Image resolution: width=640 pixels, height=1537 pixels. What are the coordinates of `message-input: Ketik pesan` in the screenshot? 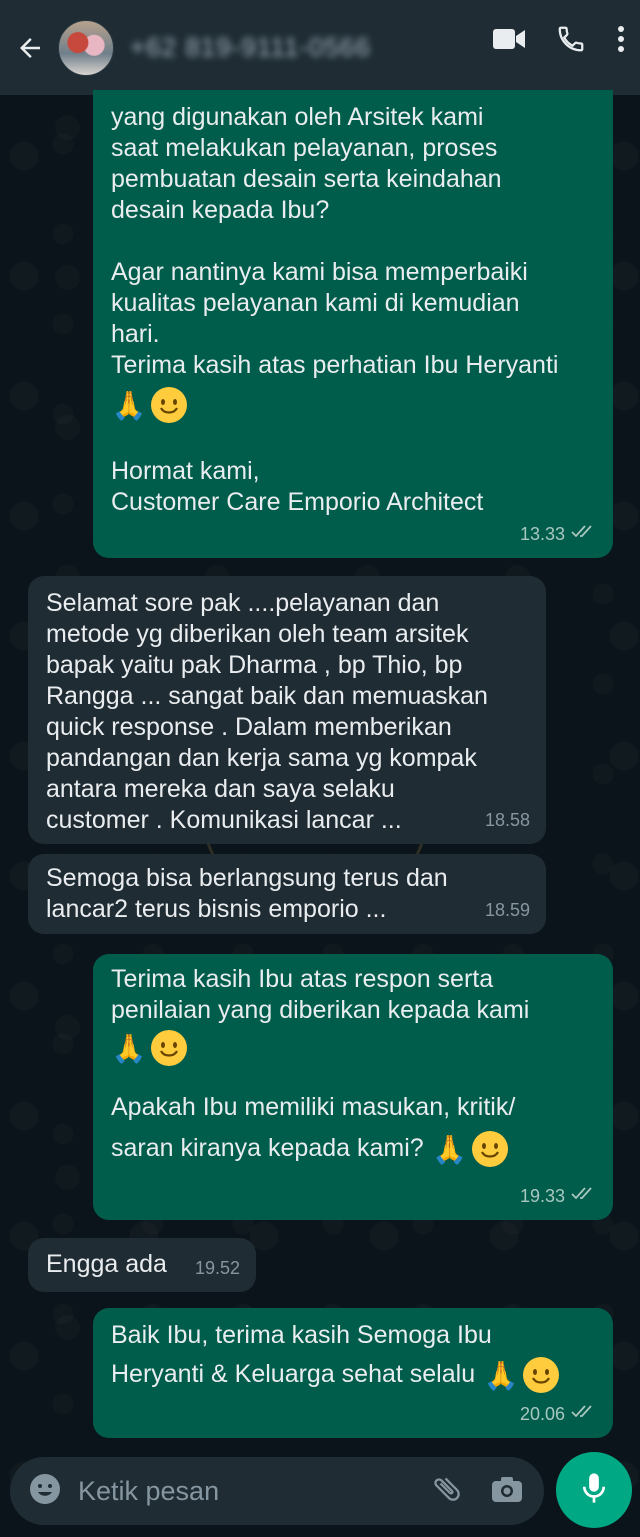 It's located at (254, 1491).